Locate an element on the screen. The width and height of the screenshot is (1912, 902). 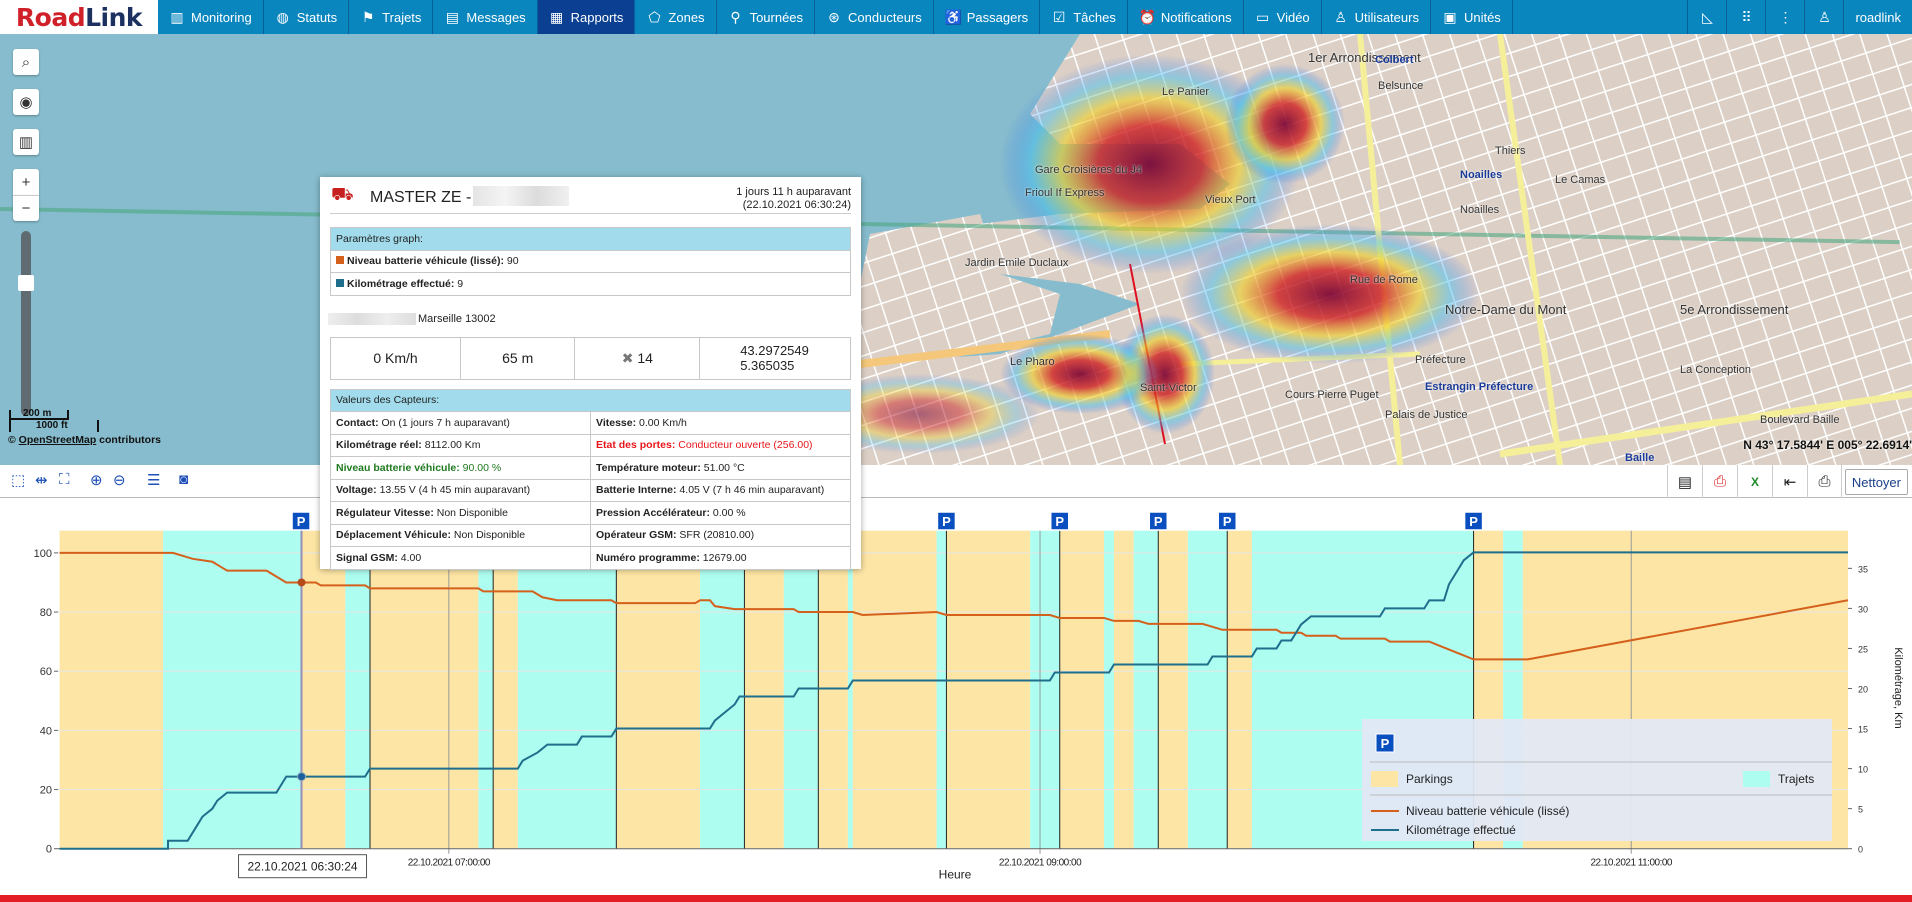
y-tick-right: 25 is located at coordinates (1863, 649).